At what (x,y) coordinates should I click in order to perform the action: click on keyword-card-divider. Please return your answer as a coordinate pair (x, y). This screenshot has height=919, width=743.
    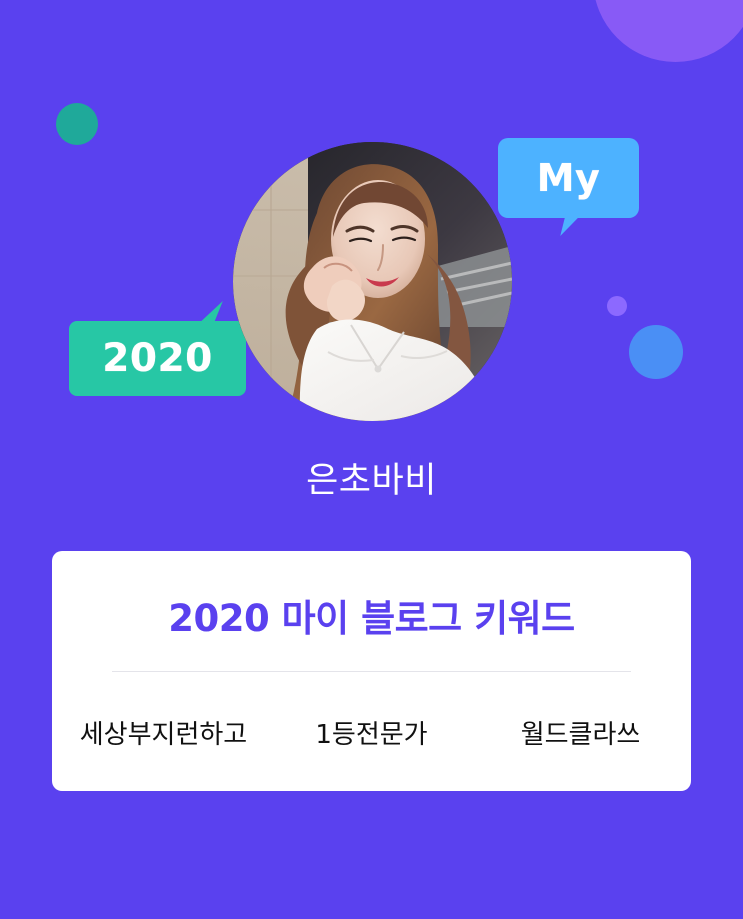
    Looking at the image, I should click on (371, 671).